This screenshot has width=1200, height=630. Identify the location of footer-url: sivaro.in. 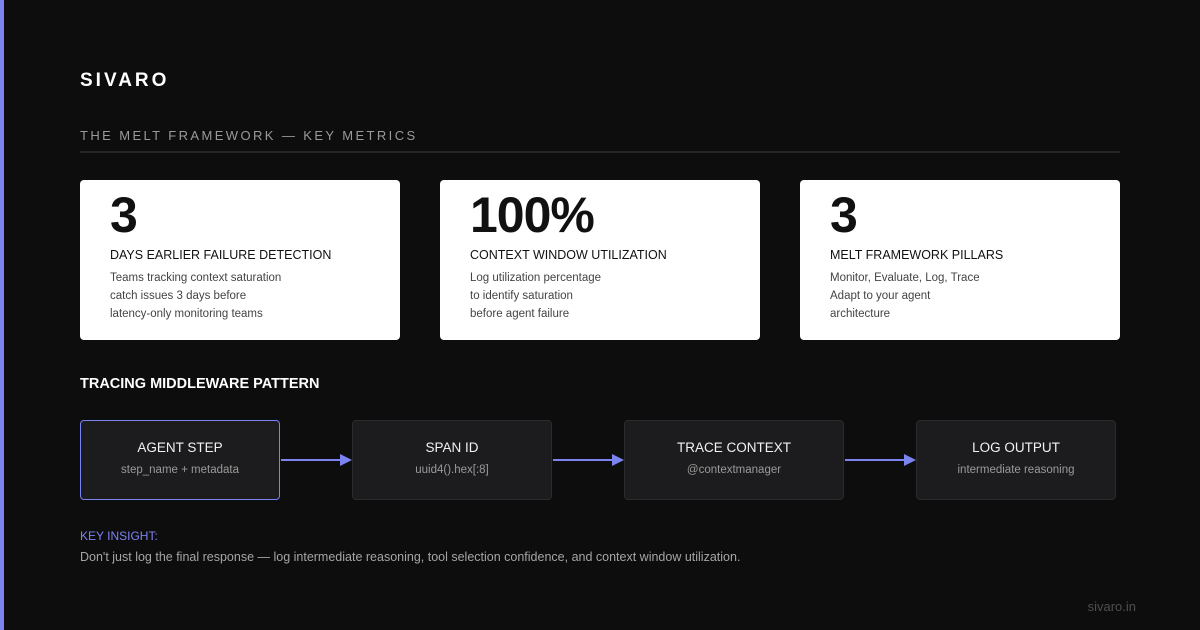
(1111, 606).